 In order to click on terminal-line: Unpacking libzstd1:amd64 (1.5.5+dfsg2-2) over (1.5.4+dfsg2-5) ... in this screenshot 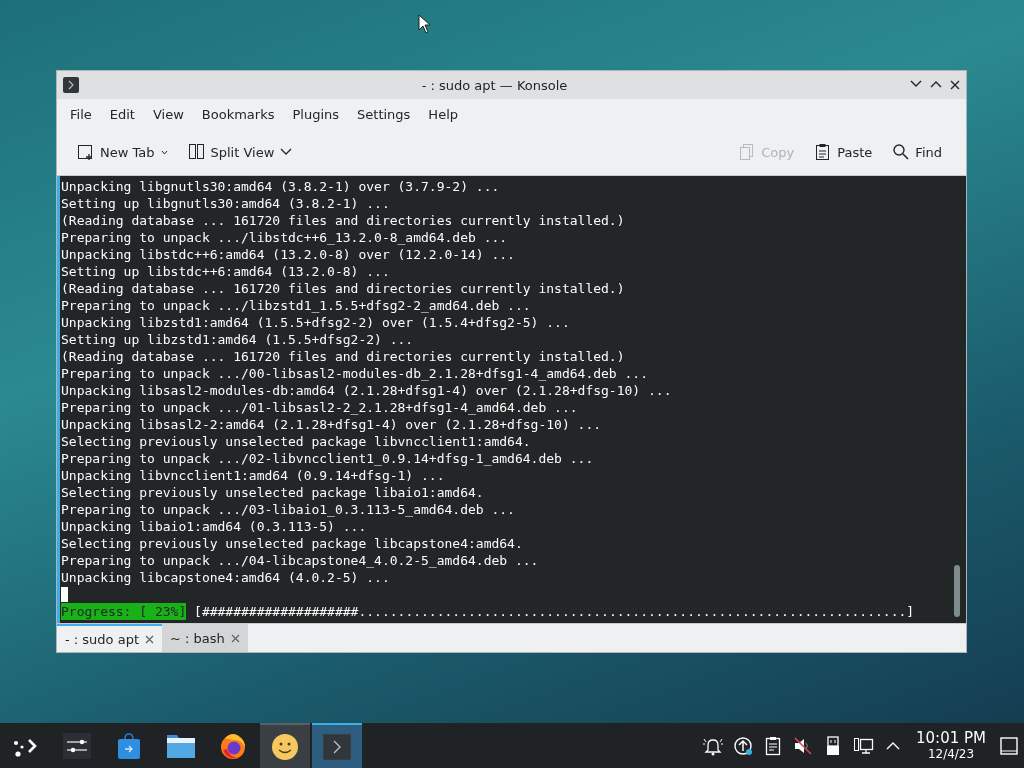, I will do `click(316, 322)`.